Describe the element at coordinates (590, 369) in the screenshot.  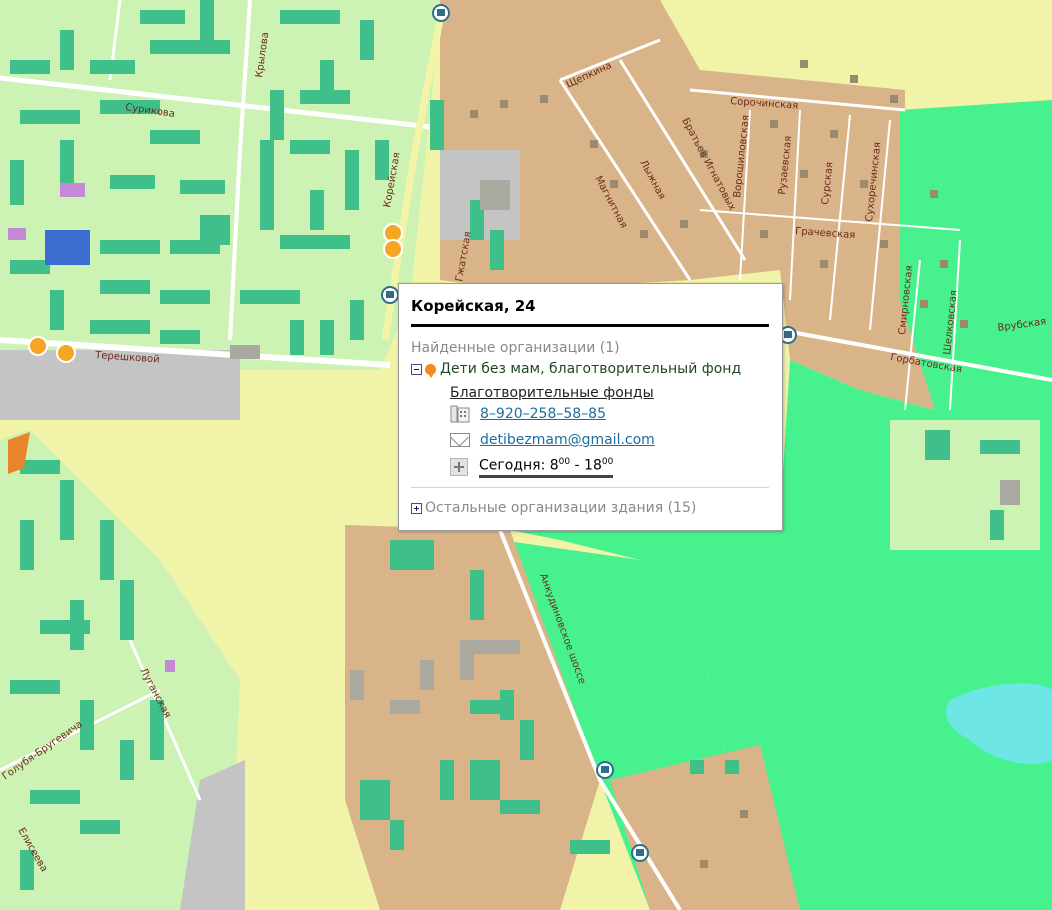
I see `organization-name: Дети без мам, благотворительный фонд` at that location.